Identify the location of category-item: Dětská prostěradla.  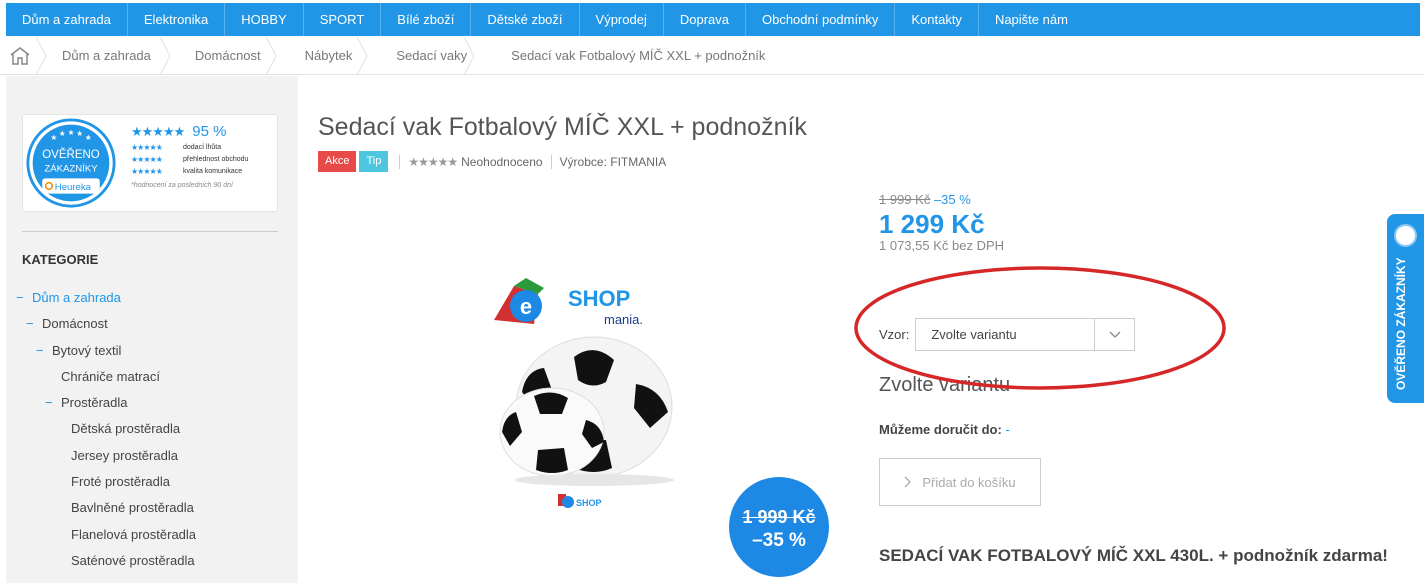
(152, 432).